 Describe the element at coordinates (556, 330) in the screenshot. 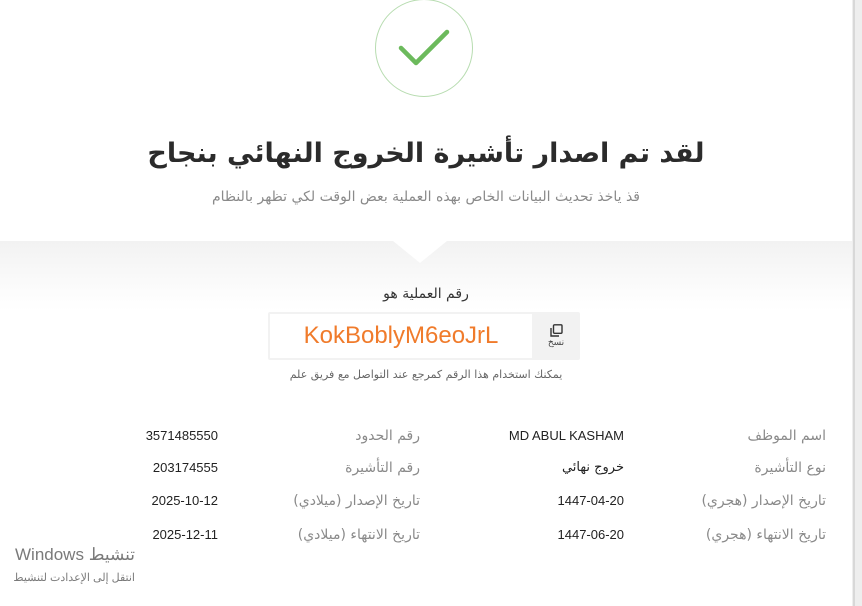

I see `copy-icon` at that location.